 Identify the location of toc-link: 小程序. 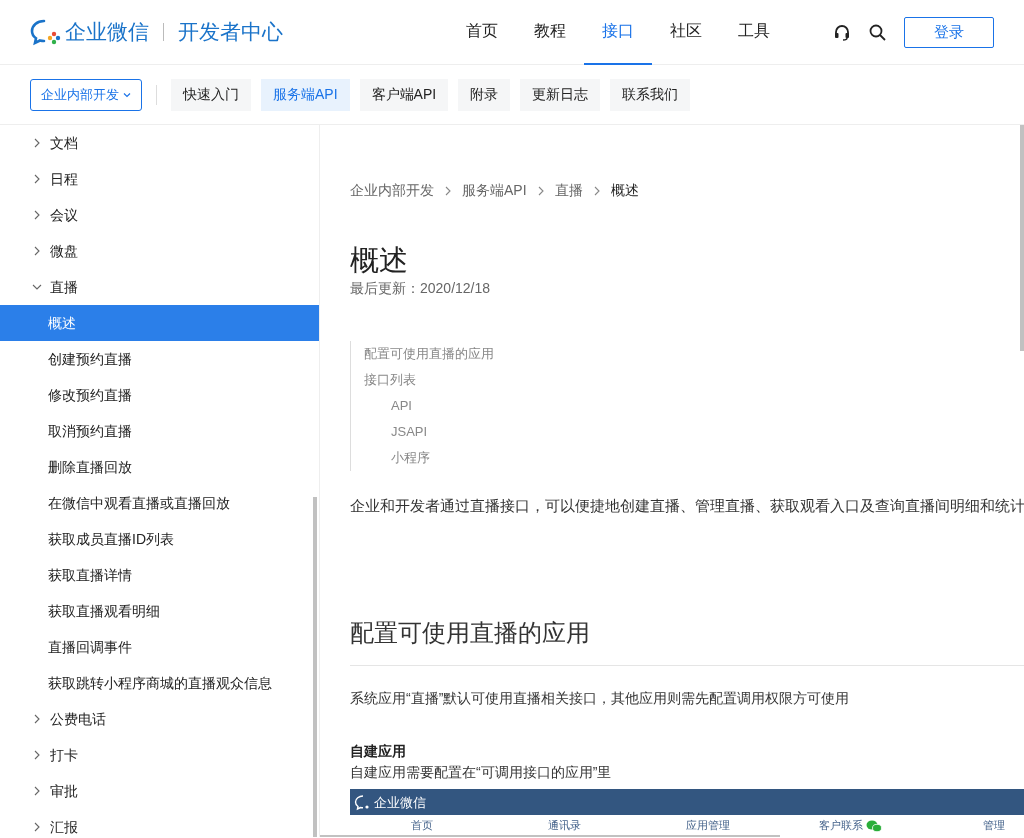
(410, 457).